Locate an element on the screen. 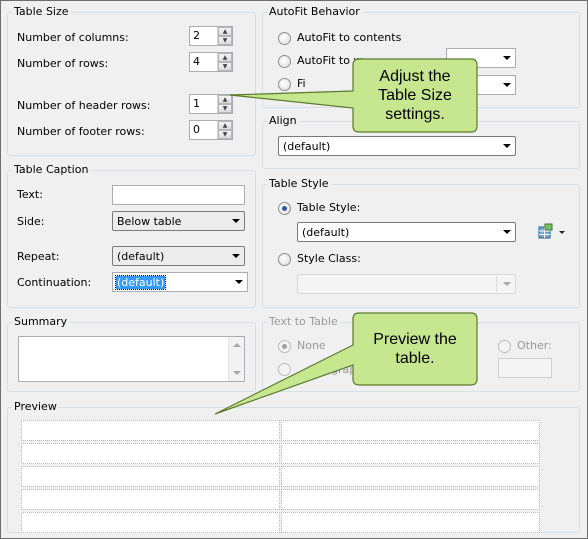 The image size is (588, 539). header-rows-down-button: ▼ is located at coordinates (225, 108).